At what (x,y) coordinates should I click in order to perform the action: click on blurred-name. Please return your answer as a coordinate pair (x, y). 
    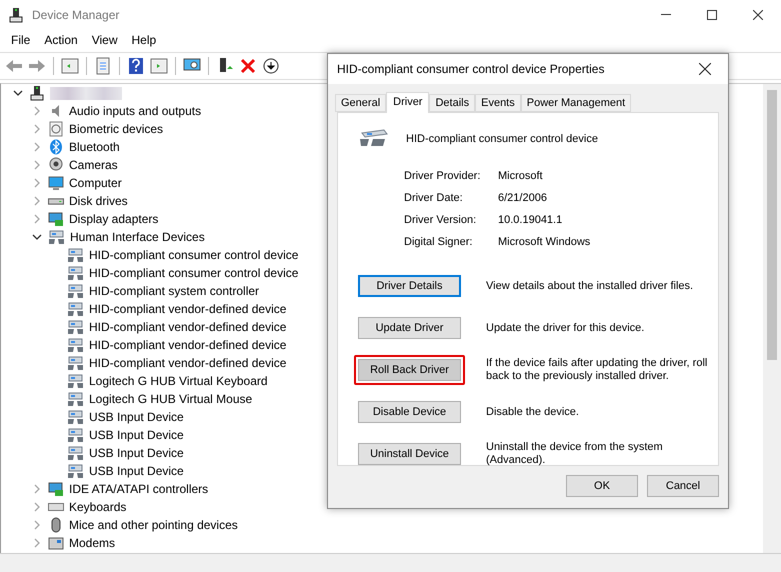
    Looking at the image, I should click on (86, 93).